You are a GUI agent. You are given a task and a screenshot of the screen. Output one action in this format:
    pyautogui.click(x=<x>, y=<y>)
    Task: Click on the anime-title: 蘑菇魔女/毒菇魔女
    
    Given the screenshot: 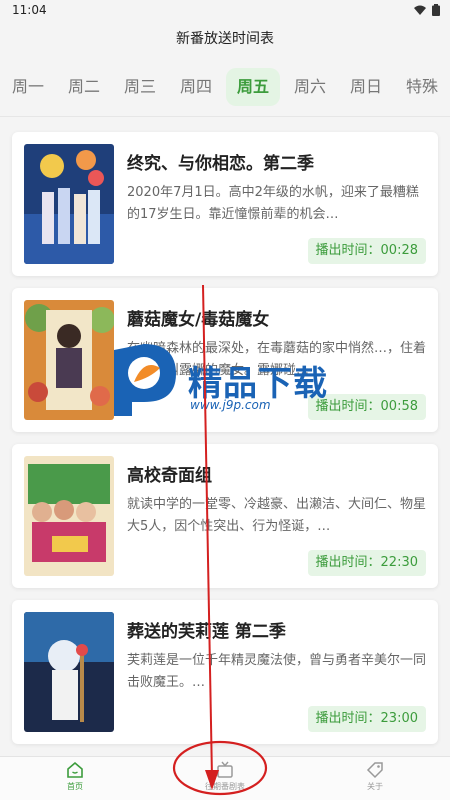 What is the action you would take?
    pyautogui.click(x=198, y=320)
    